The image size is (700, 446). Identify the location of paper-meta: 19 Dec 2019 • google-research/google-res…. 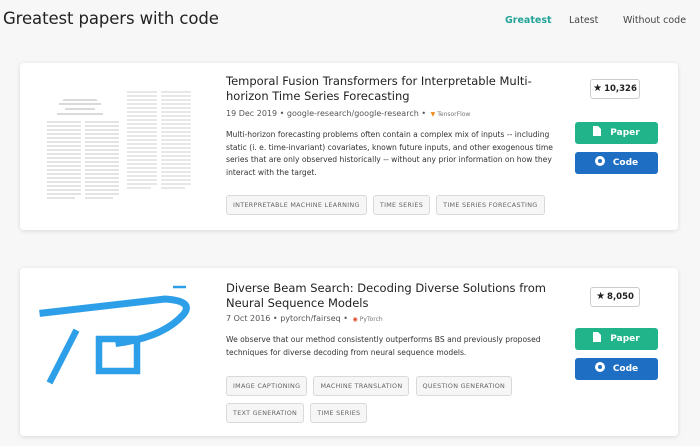
(348, 113).